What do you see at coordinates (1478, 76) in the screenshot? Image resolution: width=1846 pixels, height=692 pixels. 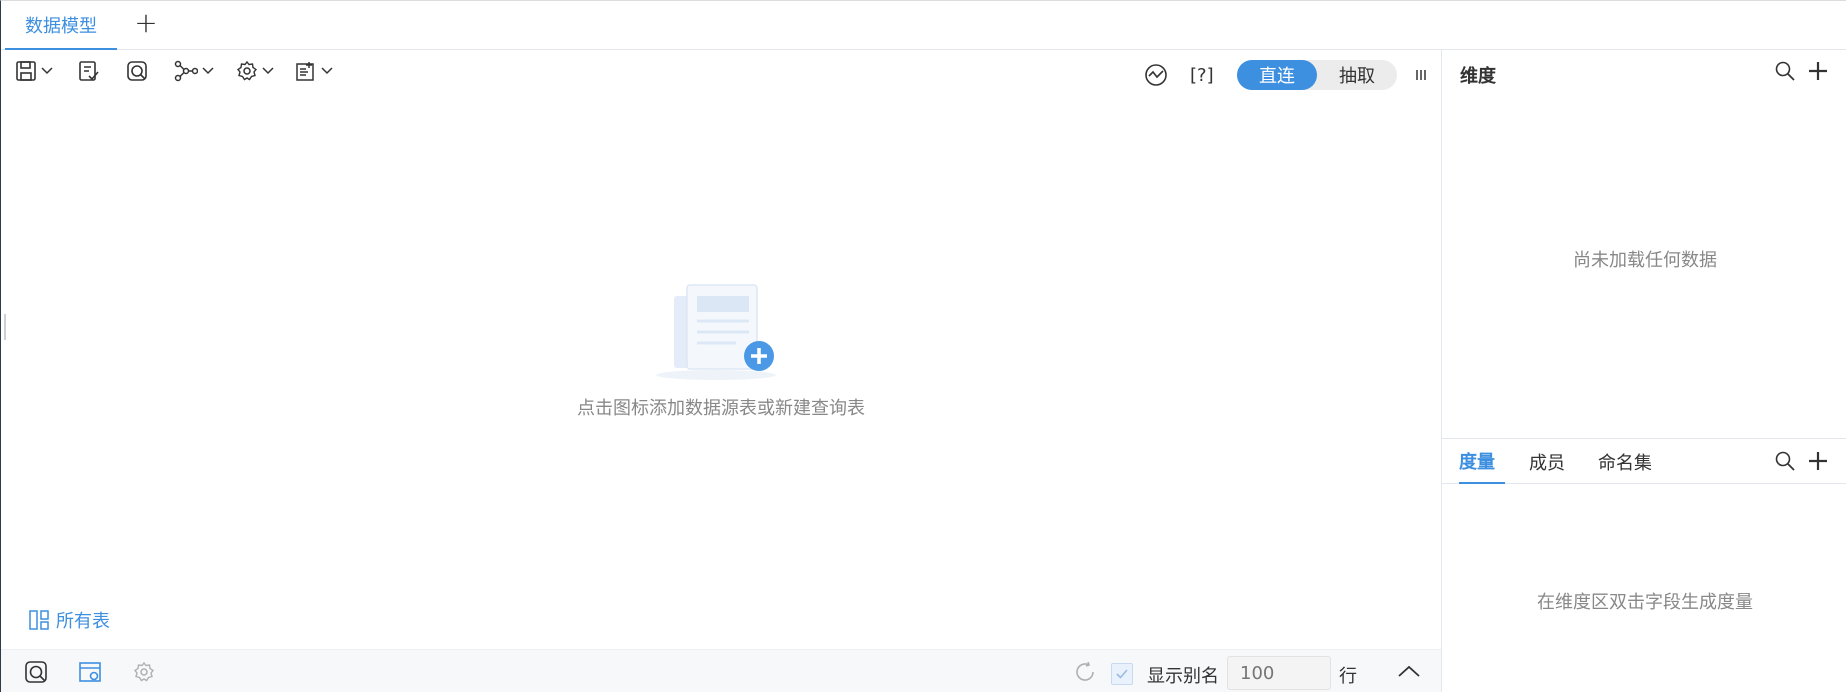 I see `dimension-title: 维度` at bounding box center [1478, 76].